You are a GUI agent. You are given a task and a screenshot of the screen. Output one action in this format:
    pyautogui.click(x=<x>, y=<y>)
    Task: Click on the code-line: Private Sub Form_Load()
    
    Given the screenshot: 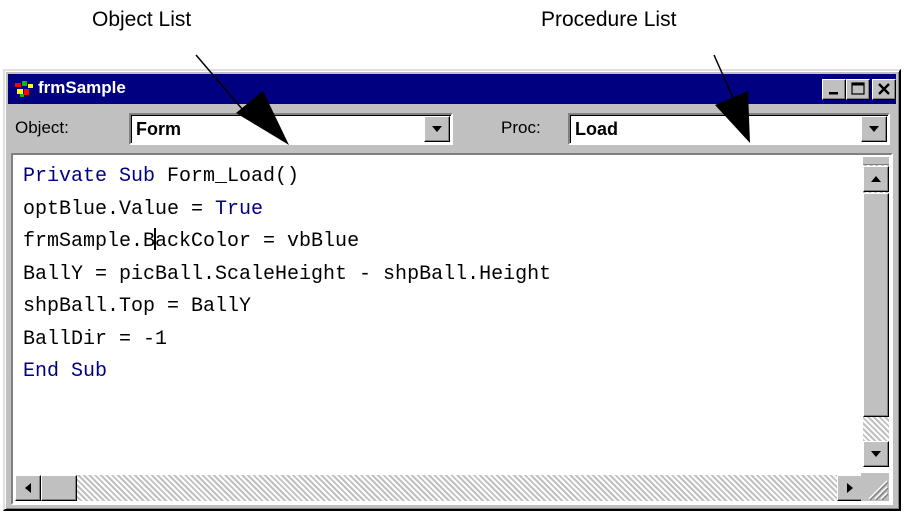 What is the action you would take?
    pyautogui.click(x=443, y=177)
    